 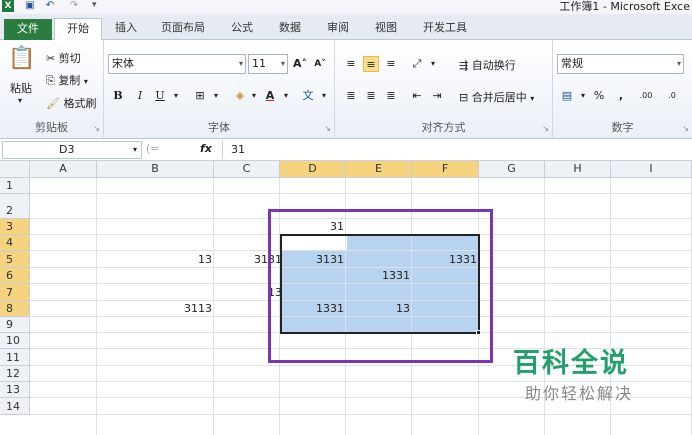 What do you see at coordinates (154, 259) in the screenshot?
I see `cell-b5: 13` at bounding box center [154, 259].